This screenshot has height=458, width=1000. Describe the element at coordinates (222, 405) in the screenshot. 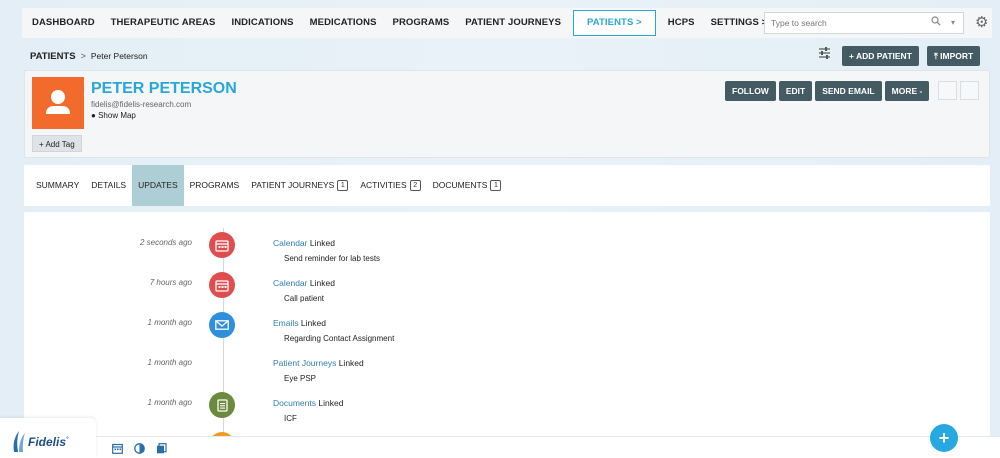

I see `document-icon` at that location.